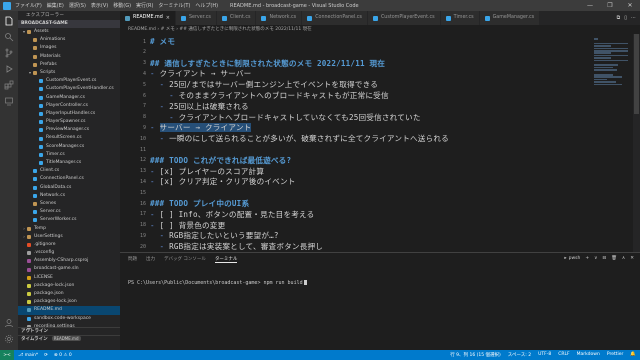 This screenshot has height=360, width=640. Describe the element at coordinates (69, 40) in the screenshot. I see `tree-item: Animations` at that location.